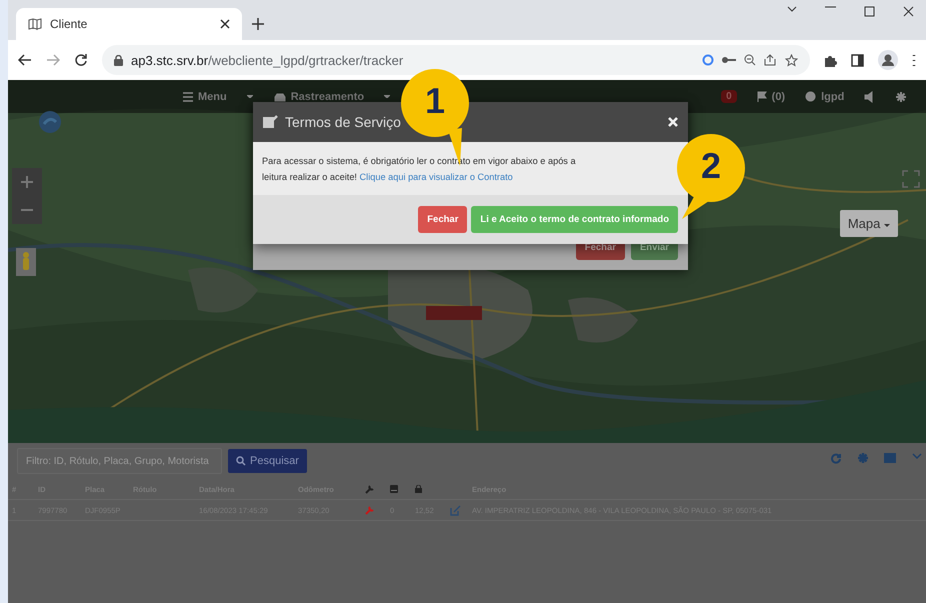 This screenshot has height=603, width=926. I want to click on filter-field: Filtro: ID, Rótulo, Placa, Grupo, Motorista, so click(119, 461).